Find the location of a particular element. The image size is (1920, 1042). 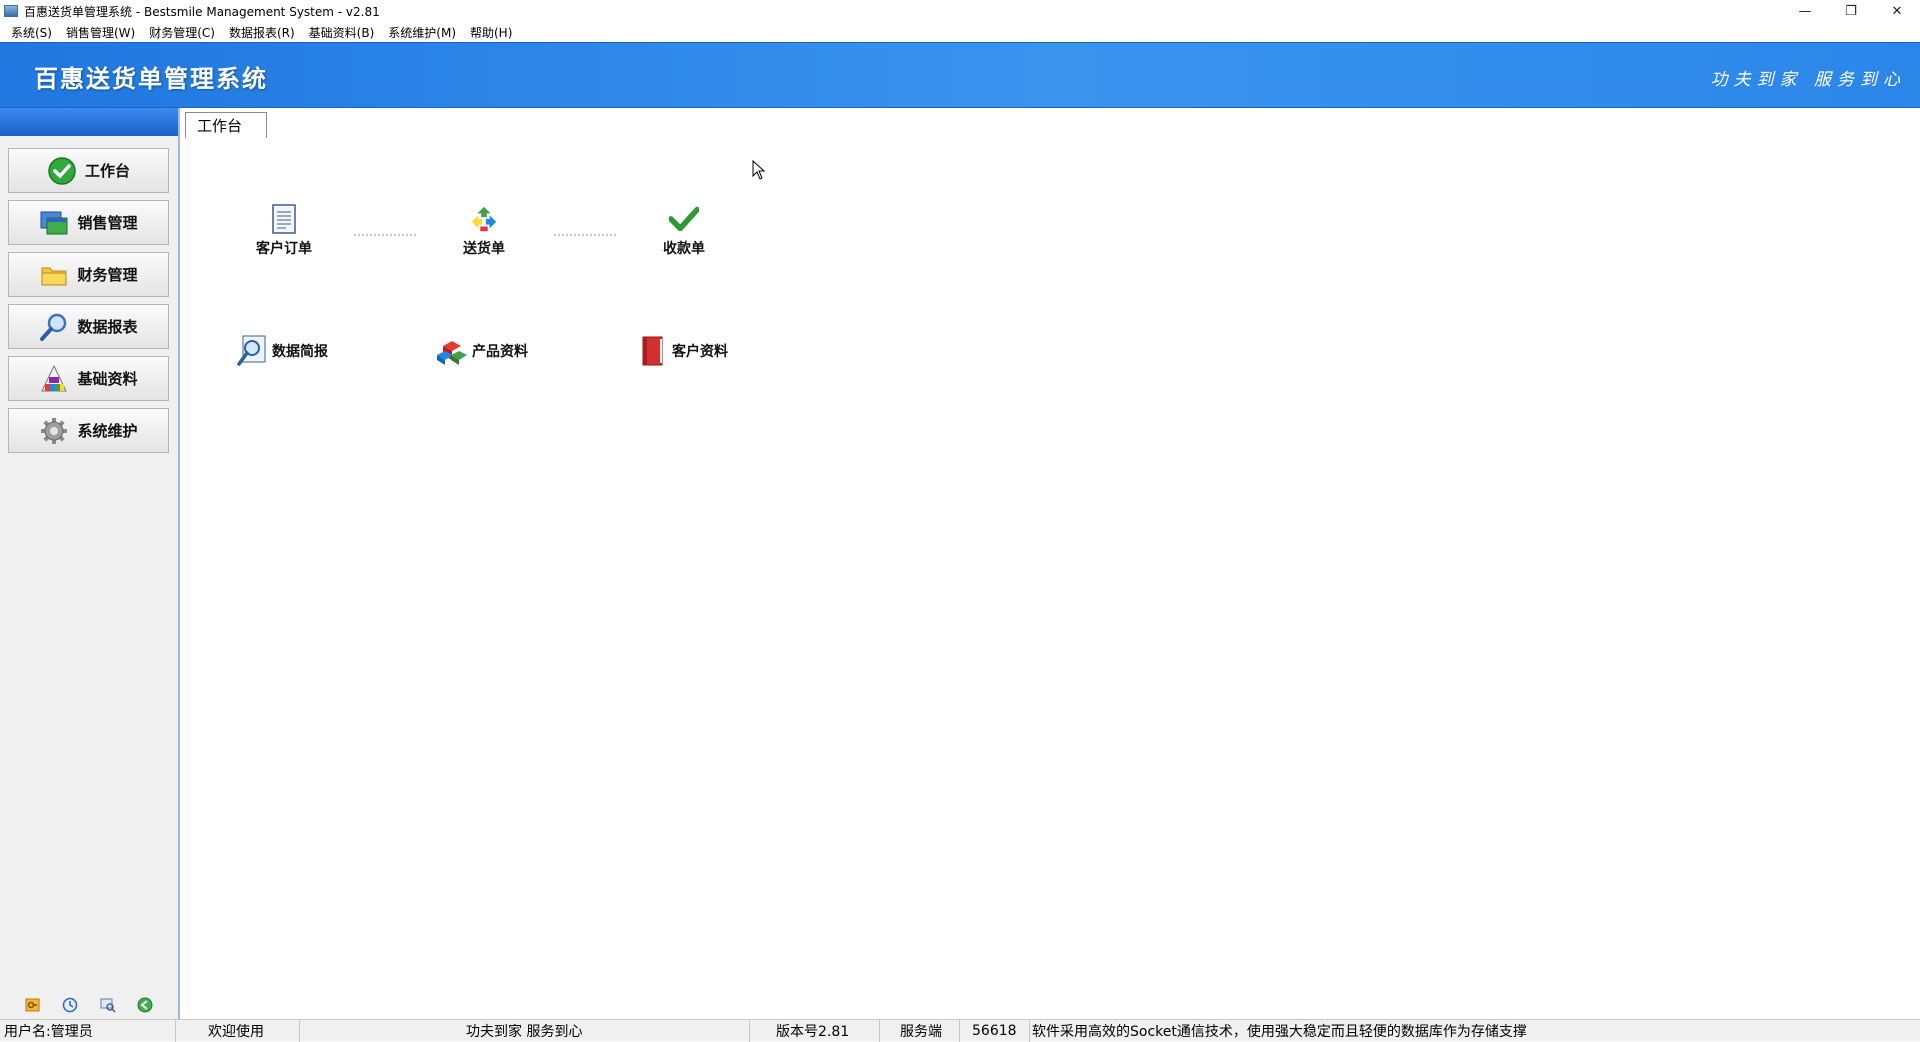

menu-finance: 财务管理(C) is located at coordinates (182, 32).